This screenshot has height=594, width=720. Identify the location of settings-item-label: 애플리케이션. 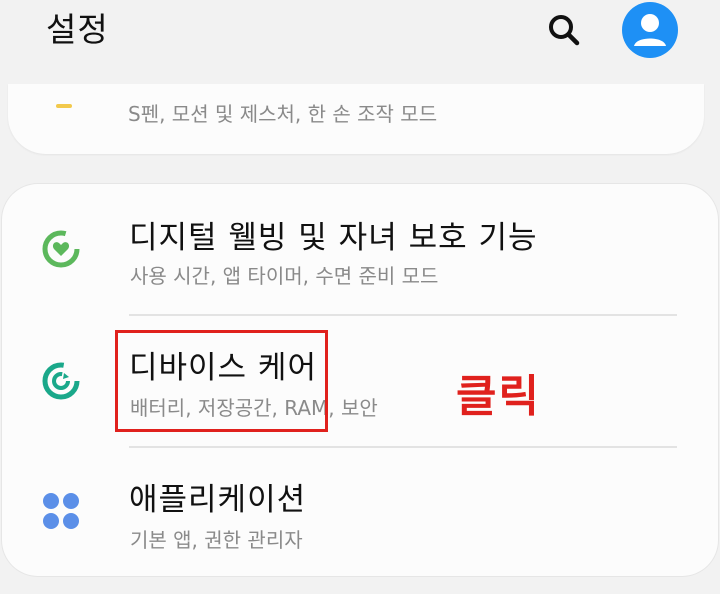
(218, 500).